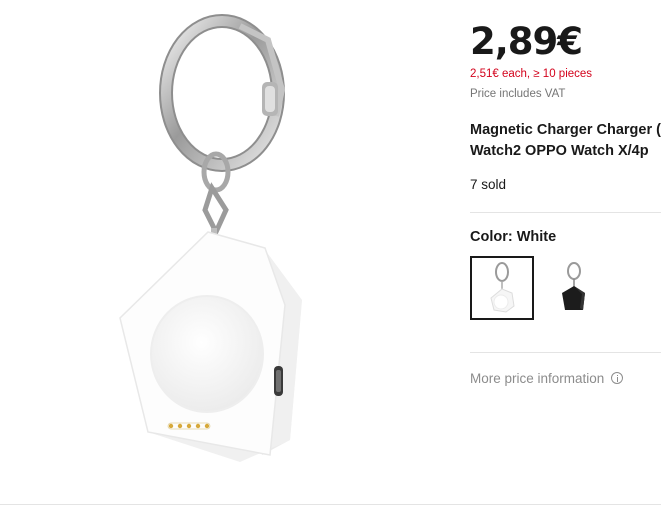 The width and height of the screenshot is (661, 518). I want to click on bulk-price: 2,51€ each, ≥ 10 pieces, so click(531, 74).